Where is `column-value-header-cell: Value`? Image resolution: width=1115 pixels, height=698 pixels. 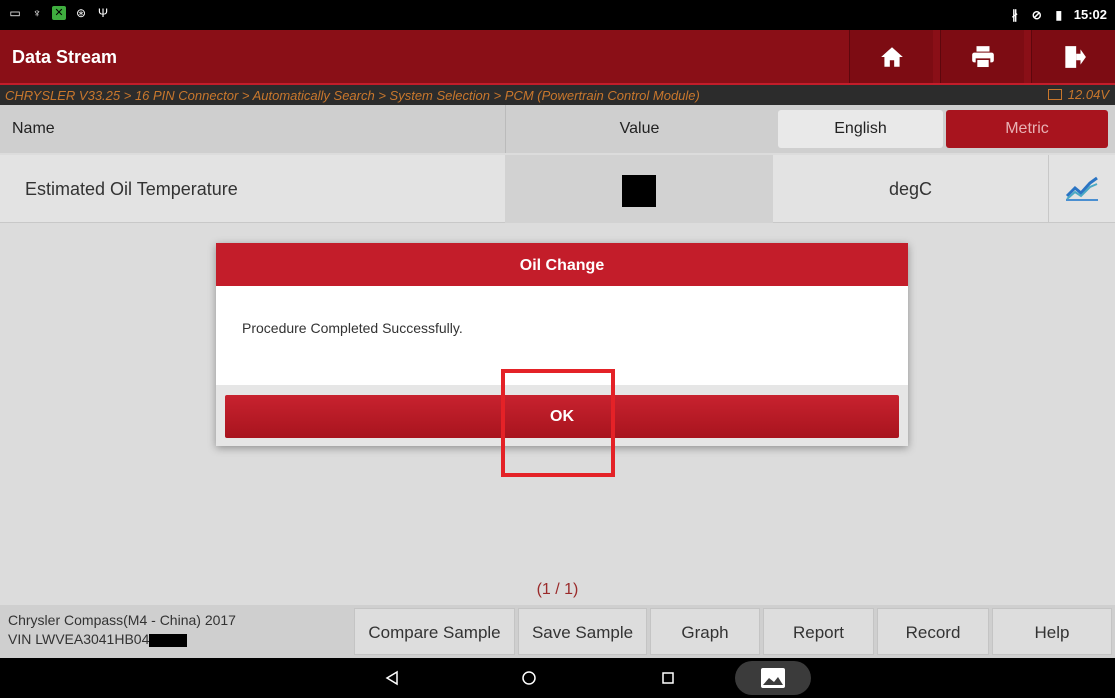 column-value-header-cell: Value is located at coordinates (639, 129).